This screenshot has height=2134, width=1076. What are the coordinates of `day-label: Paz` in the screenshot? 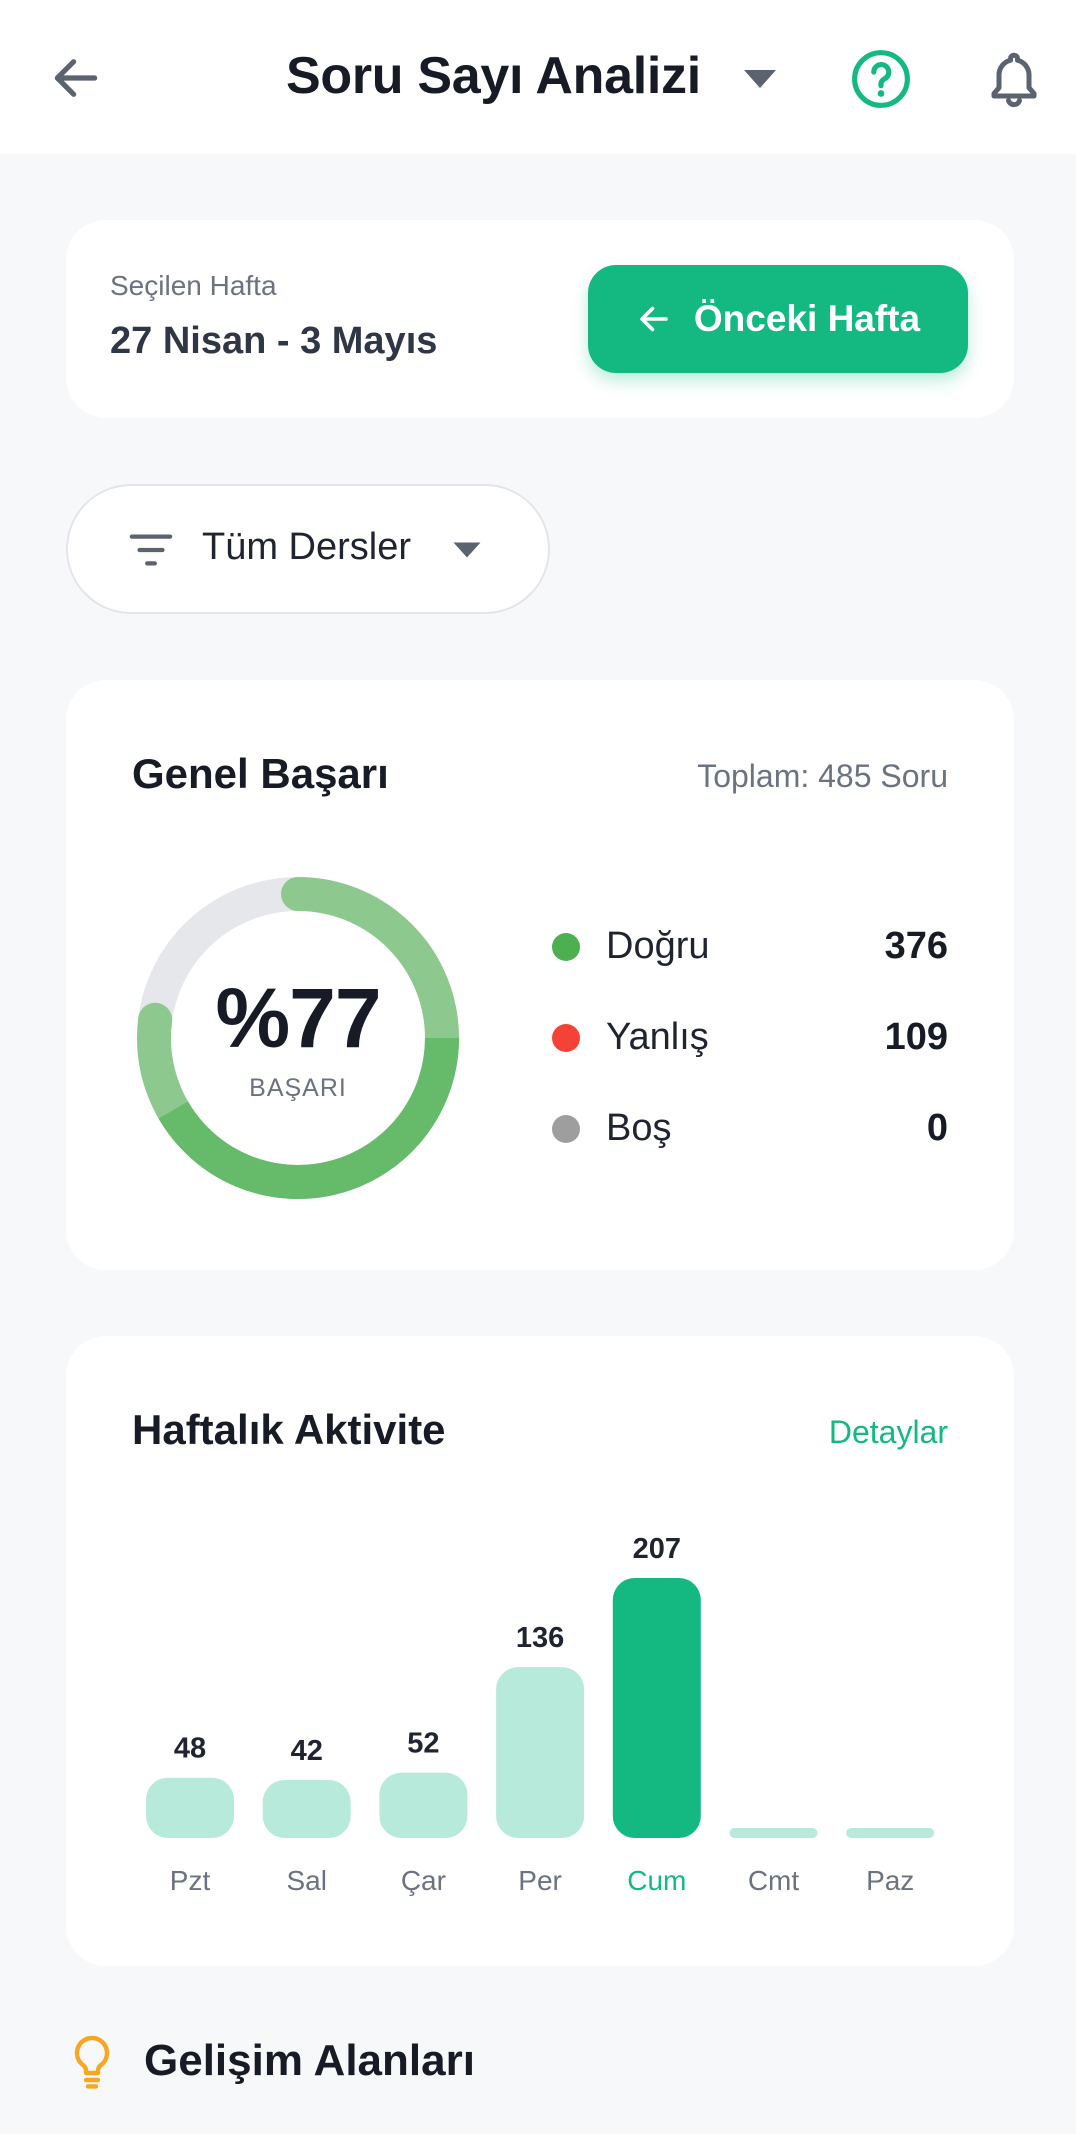 It's located at (890, 1880).